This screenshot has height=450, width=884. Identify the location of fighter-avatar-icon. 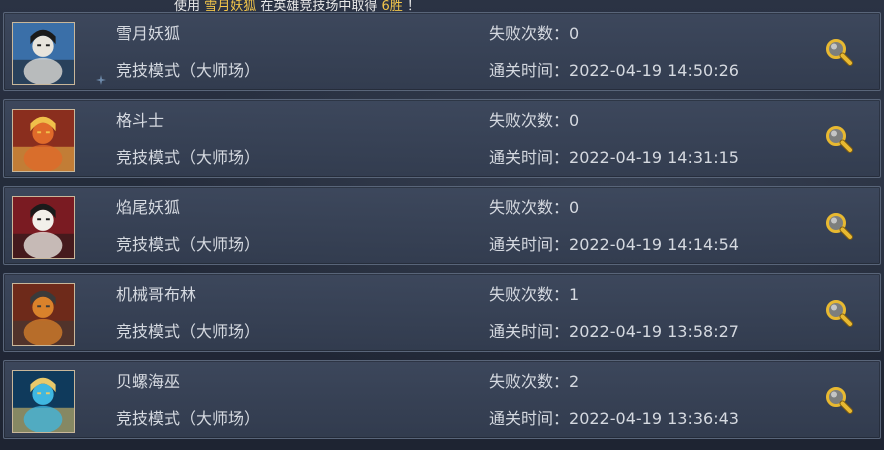
(43, 140).